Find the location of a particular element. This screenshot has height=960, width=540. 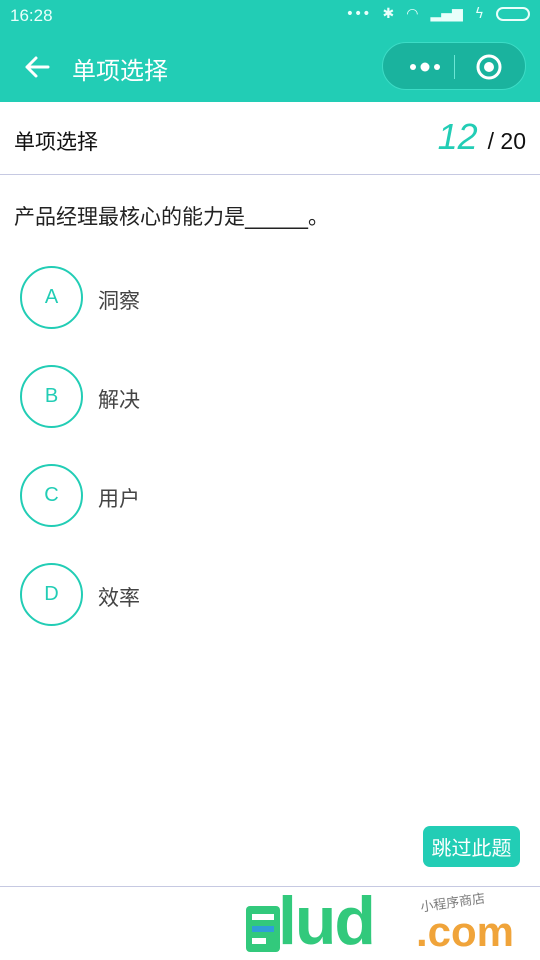

question-text: 产品经理最核心的能力是______。 is located at coordinates (171, 217).